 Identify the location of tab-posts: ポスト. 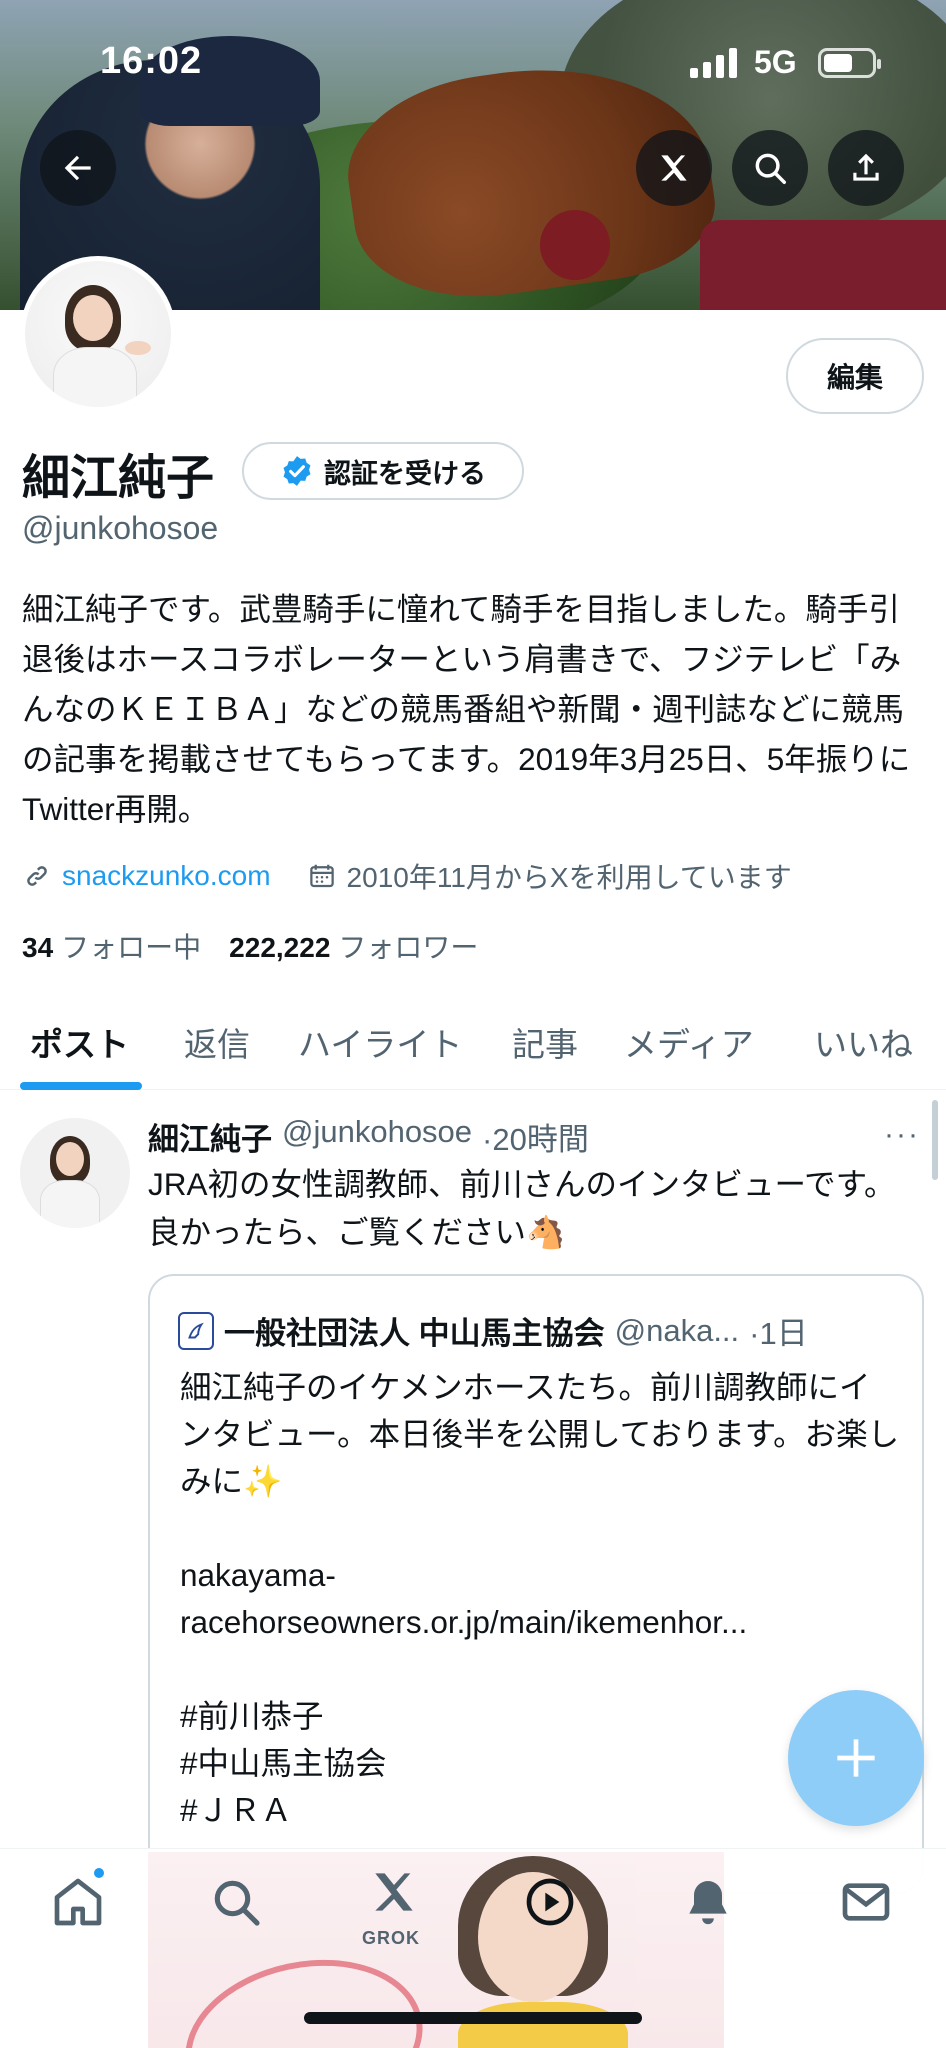
(79, 1042).